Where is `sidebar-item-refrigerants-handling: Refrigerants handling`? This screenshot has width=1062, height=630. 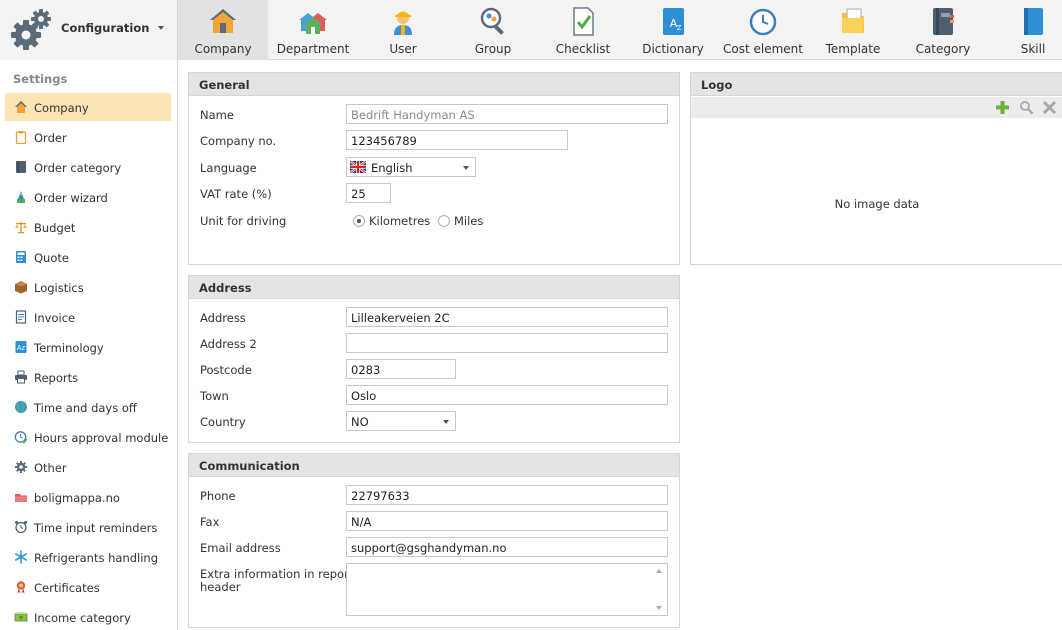 sidebar-item-refrigerants-handling: Refrigerants handling is located at coordinates (88, 557).